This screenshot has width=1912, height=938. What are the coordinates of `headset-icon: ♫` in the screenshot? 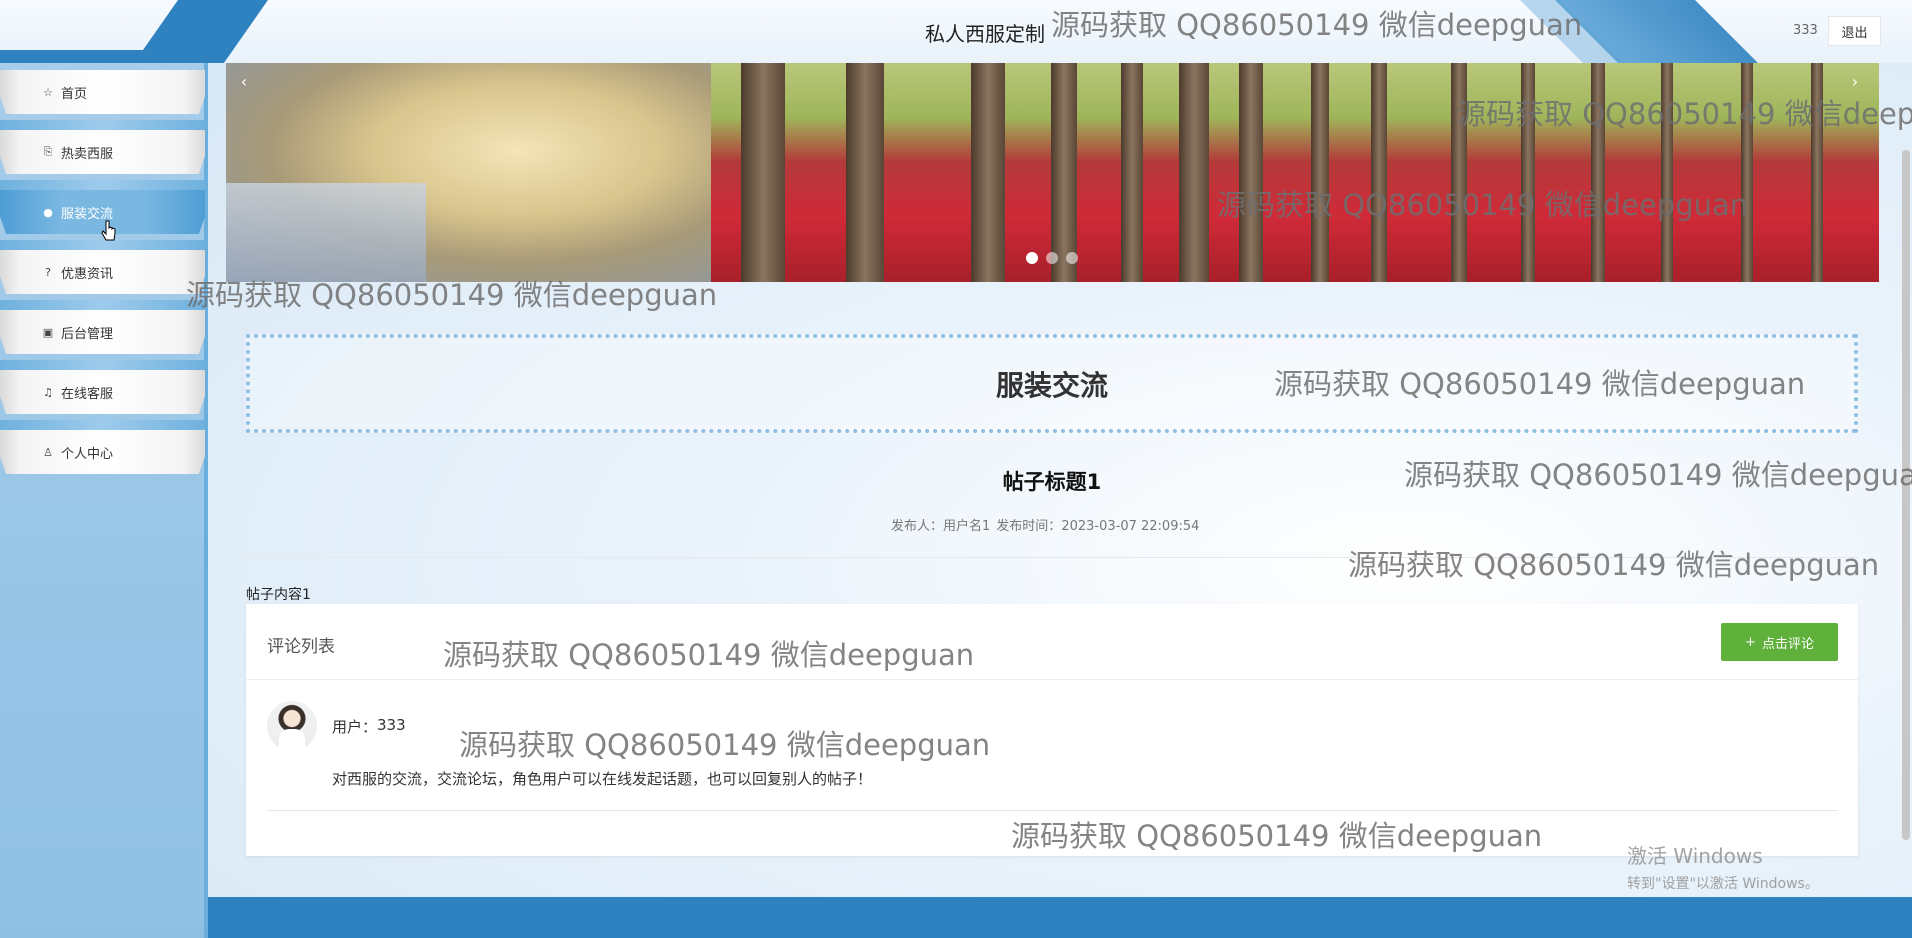 It's located at (48, 392).